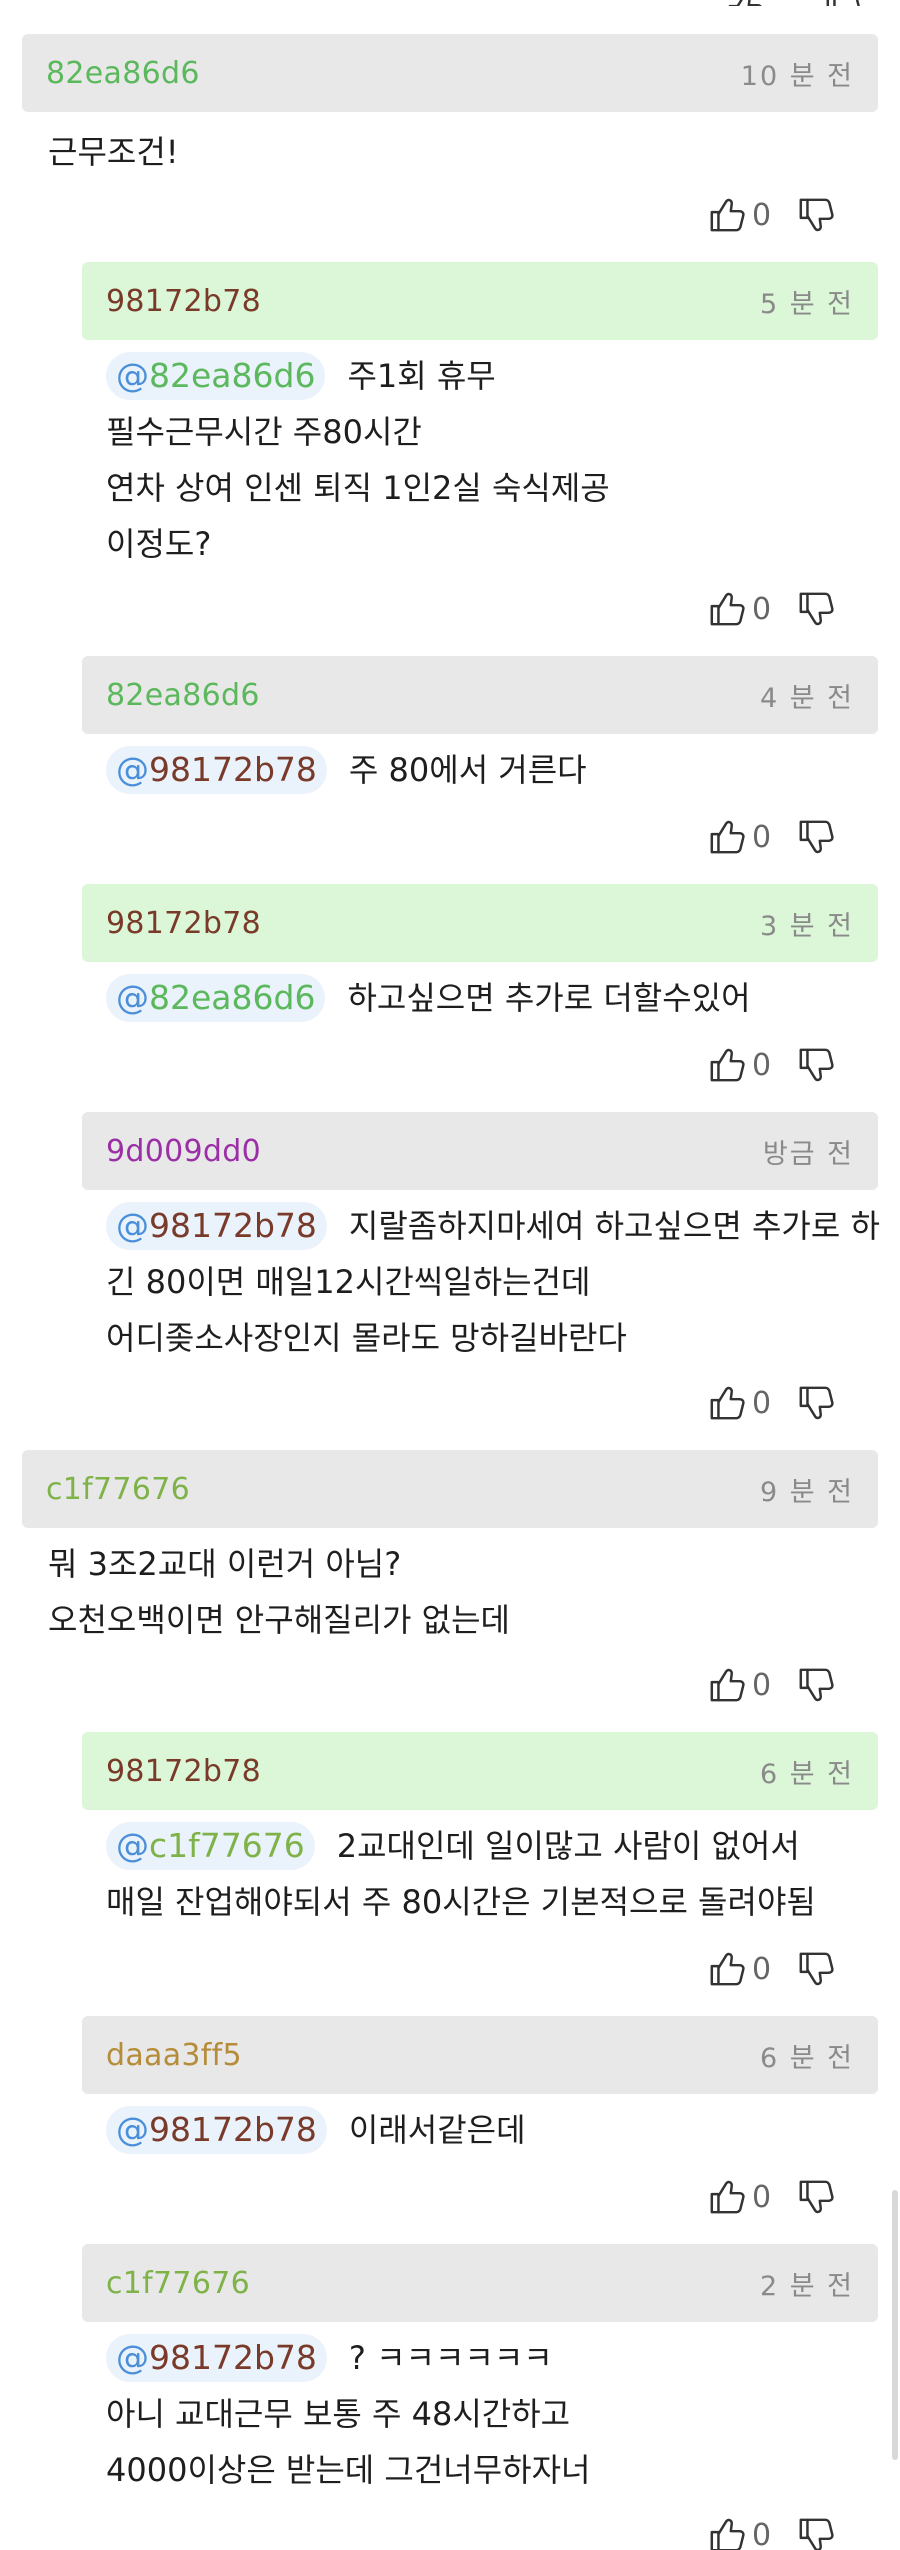 This screenshot has width=900, height=2550. I want to click on comment-timestamp: 방금 전, so click(808, 1154).